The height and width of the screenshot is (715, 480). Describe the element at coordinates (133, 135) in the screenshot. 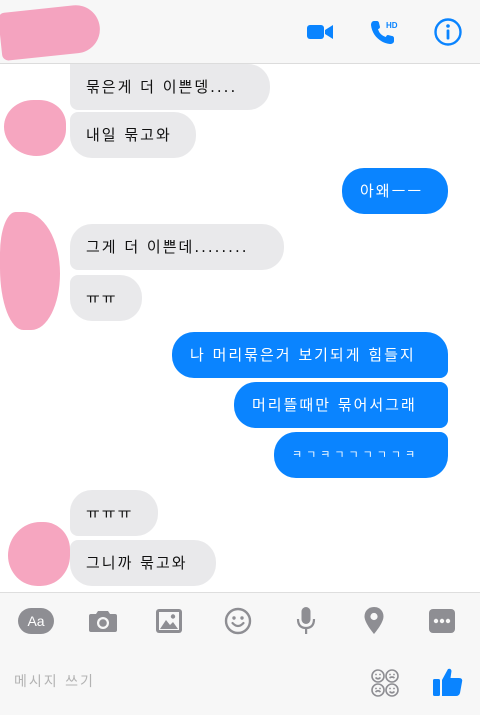

I see `message-incoming: 내일 묶고와` at that location.